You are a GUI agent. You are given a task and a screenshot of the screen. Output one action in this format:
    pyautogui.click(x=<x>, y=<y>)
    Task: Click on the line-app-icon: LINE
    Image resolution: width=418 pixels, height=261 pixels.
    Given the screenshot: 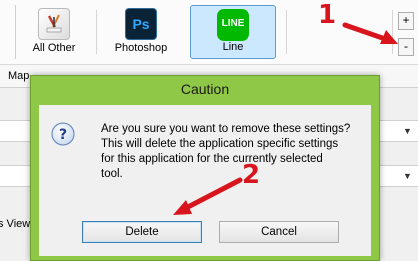 What is the action you would take?
    pyautogui.click(x=233, y=25)
    